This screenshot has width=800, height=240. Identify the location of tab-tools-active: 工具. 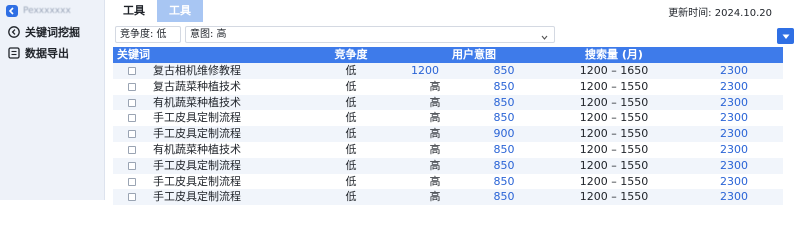
(180, 11).